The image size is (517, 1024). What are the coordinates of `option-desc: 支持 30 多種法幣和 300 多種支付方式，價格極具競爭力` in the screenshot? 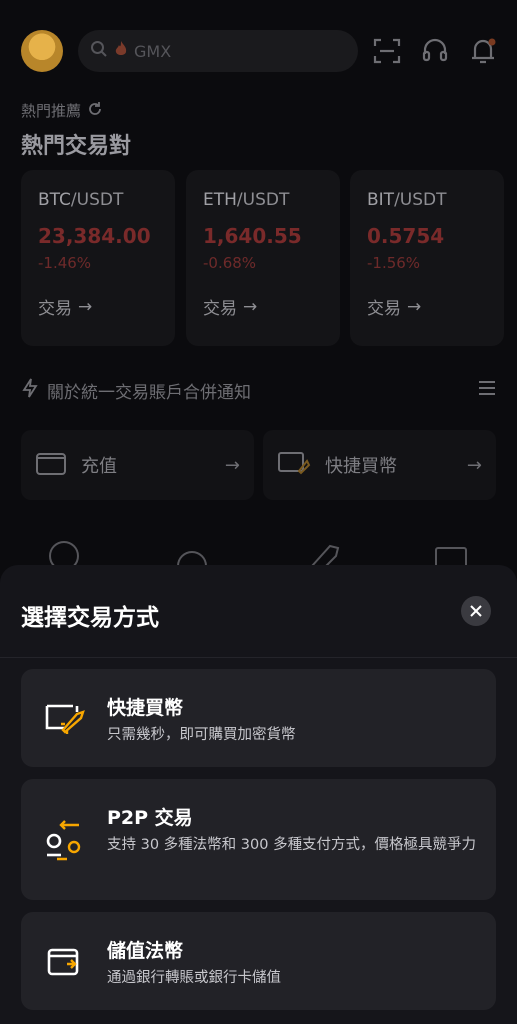 It's located at (292, 845).